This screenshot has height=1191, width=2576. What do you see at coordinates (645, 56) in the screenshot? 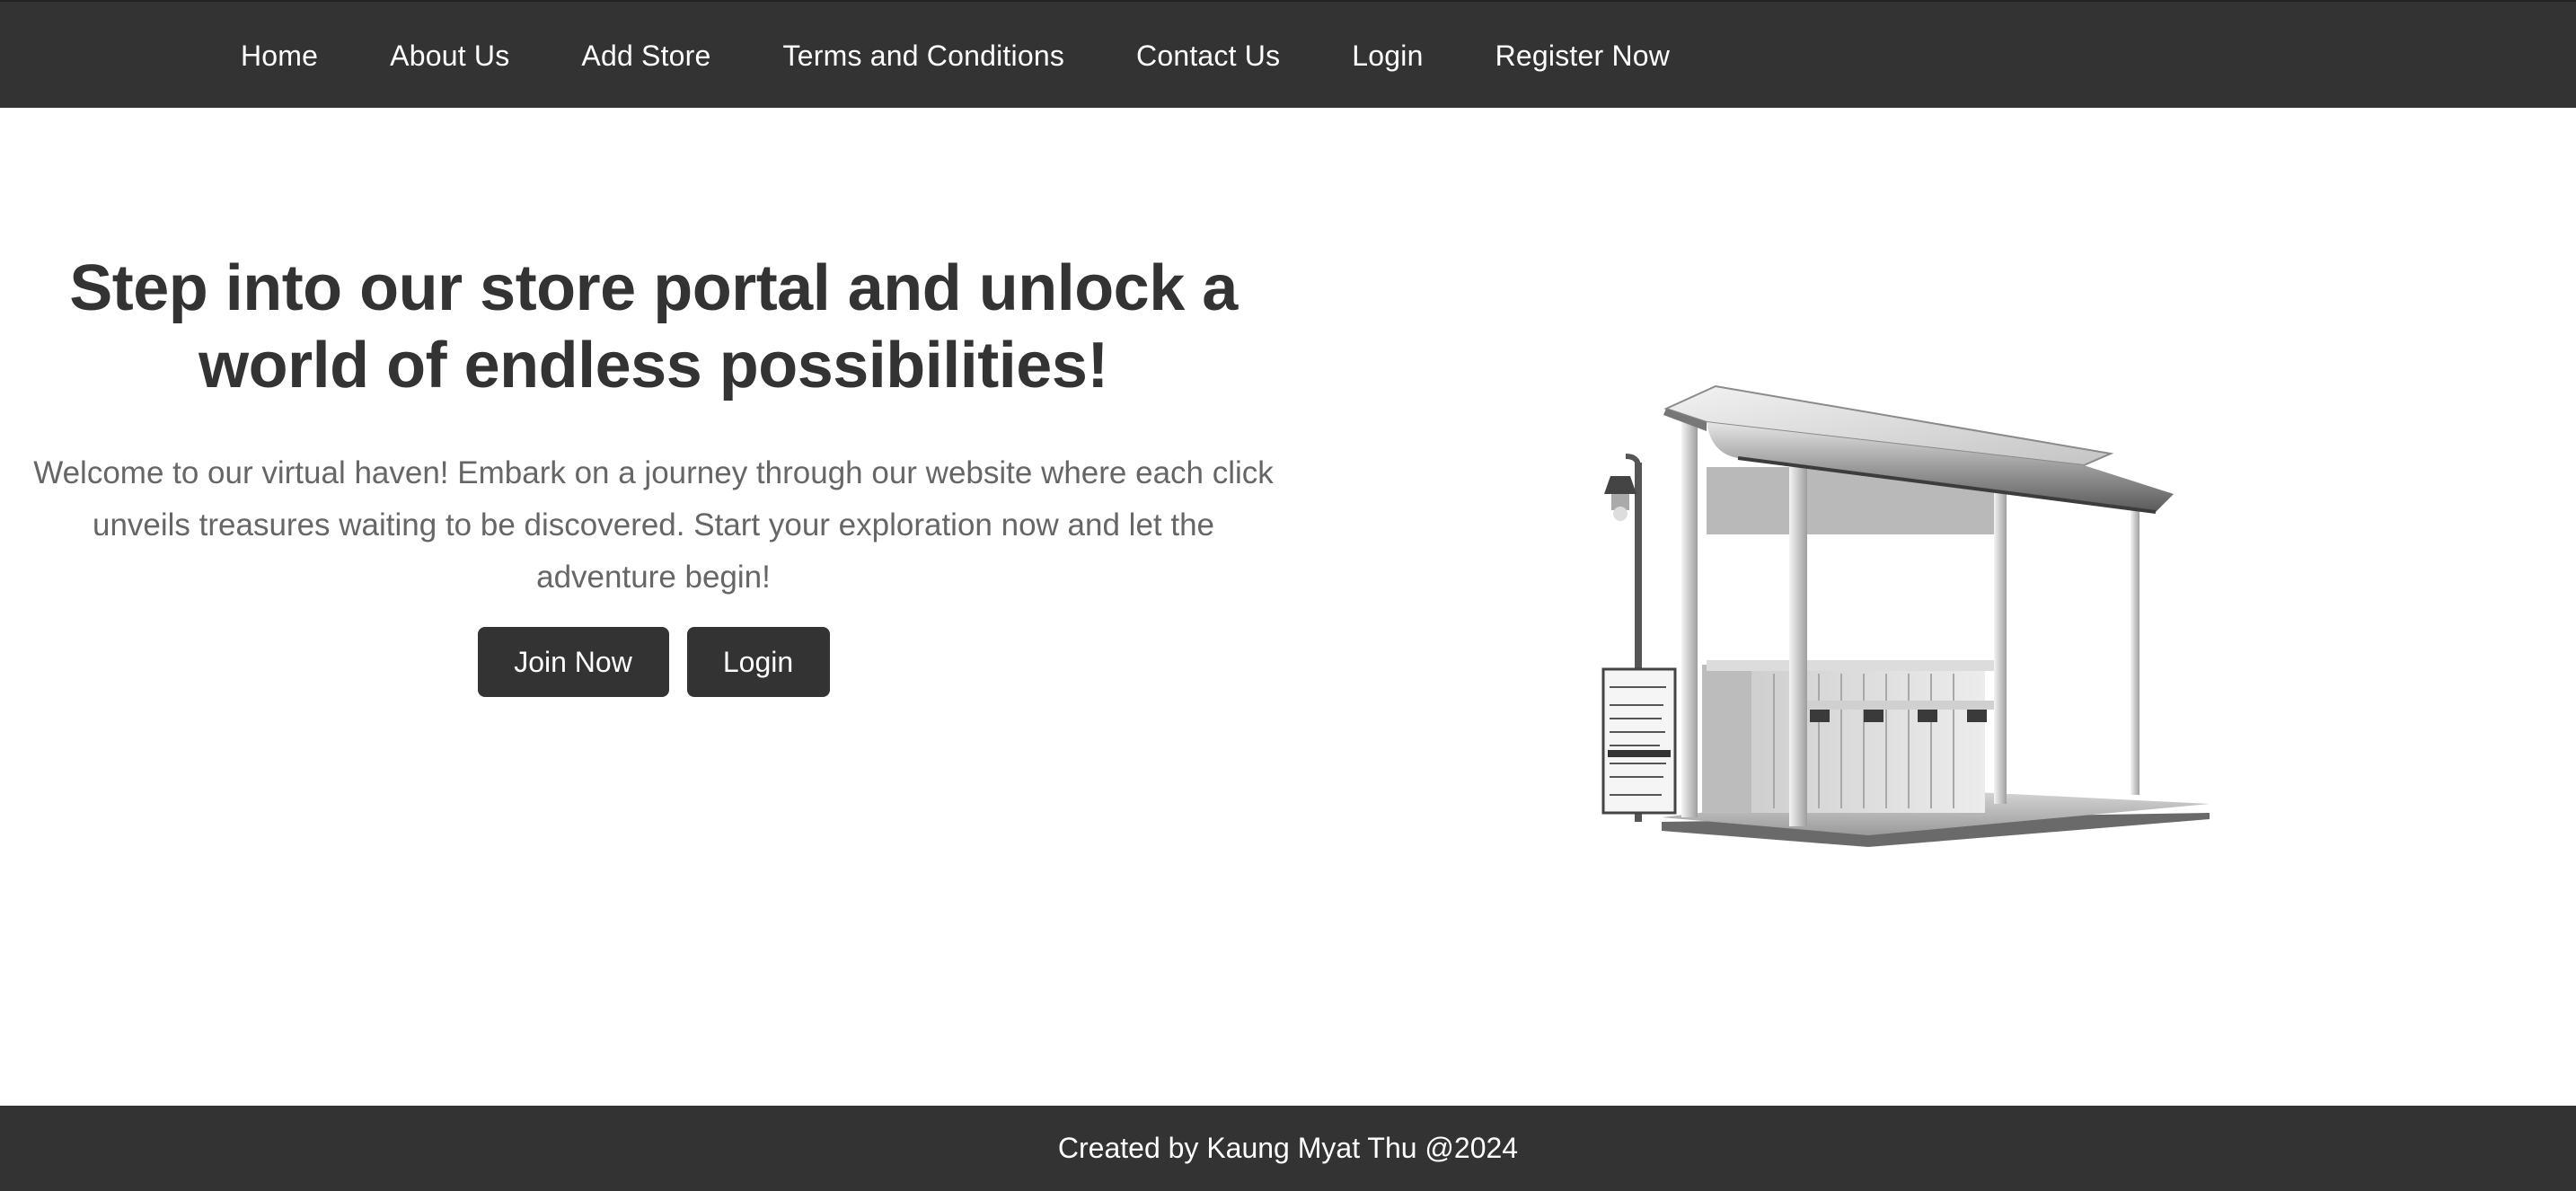
I see `nav-link-add-store: Add Store` at bounding box center [645, 56].